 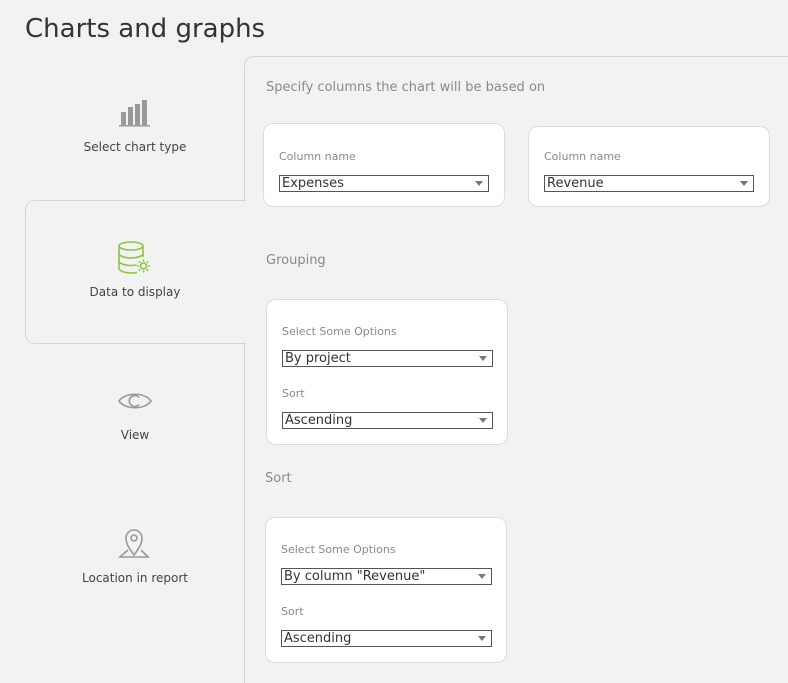 What do you see at coordinates (135, 292) in the screenshot?
I see `step-label: Data to display` at bounding box center [135, 292].